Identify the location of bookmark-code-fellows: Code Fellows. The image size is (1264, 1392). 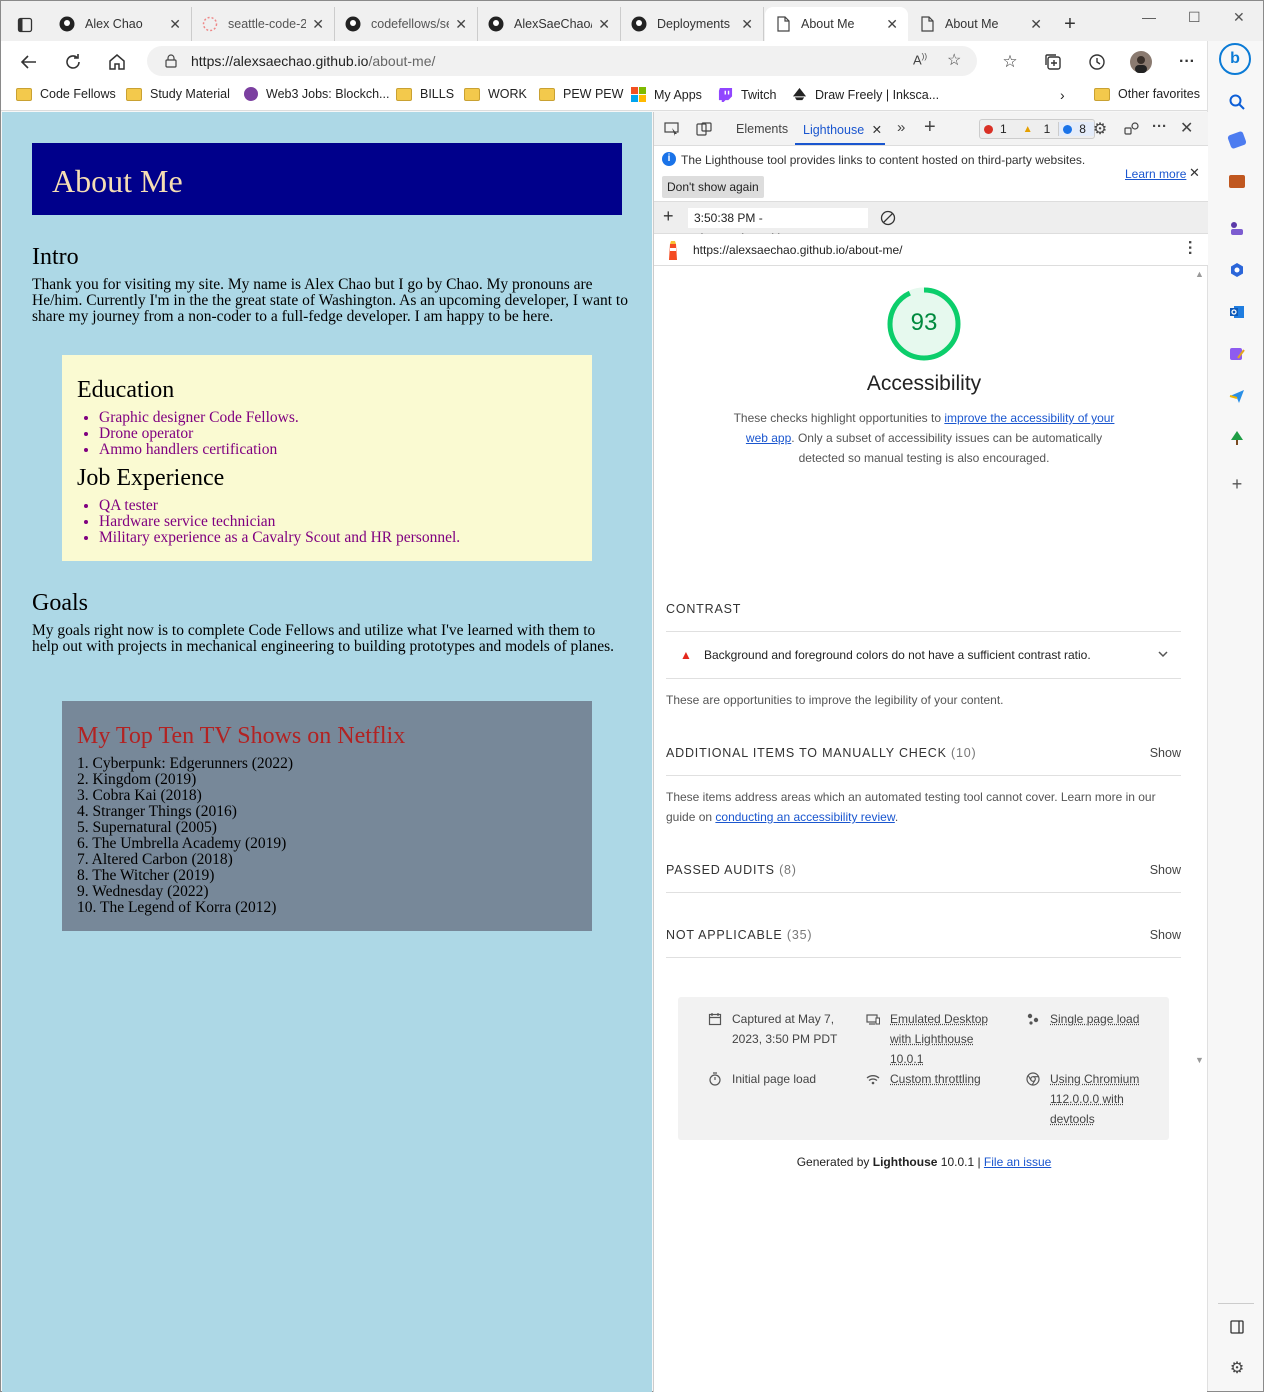
(66, 94).